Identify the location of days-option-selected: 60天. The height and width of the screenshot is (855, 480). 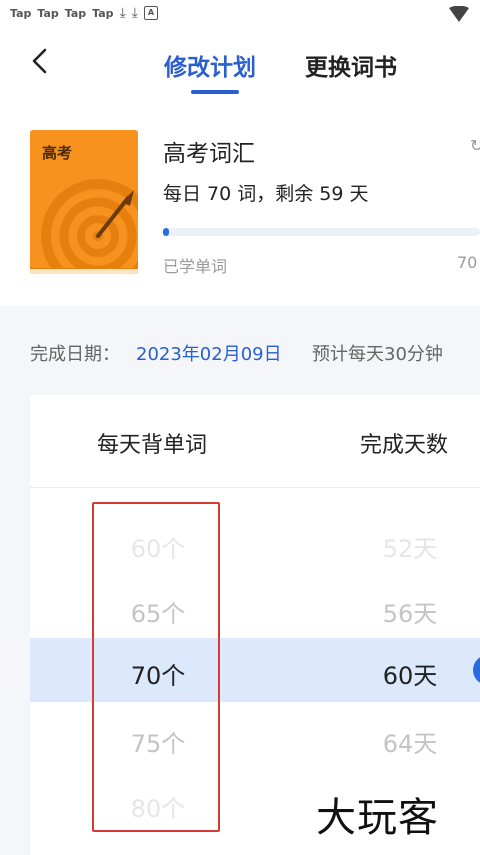
(405, 673).